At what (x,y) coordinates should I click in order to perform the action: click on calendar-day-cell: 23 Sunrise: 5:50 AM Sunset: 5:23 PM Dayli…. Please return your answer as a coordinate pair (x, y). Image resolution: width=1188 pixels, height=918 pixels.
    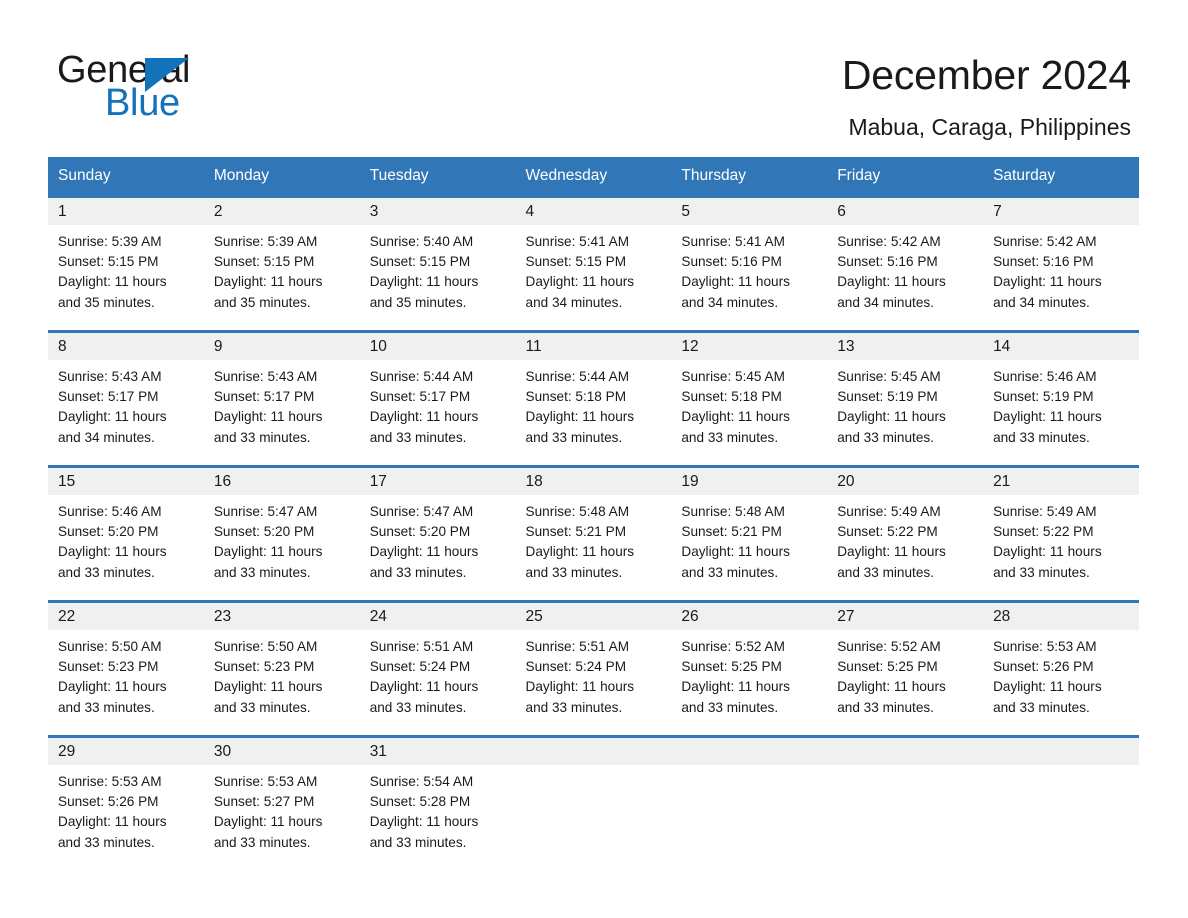
    Looking at the image, I should click on (281, 669).